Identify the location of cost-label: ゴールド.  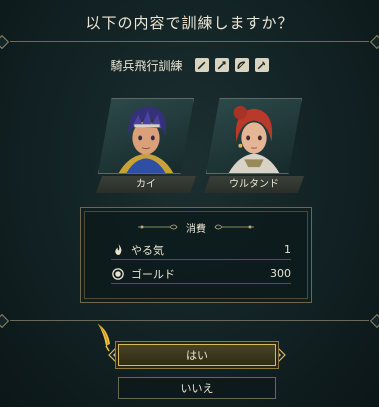
(153, 274).